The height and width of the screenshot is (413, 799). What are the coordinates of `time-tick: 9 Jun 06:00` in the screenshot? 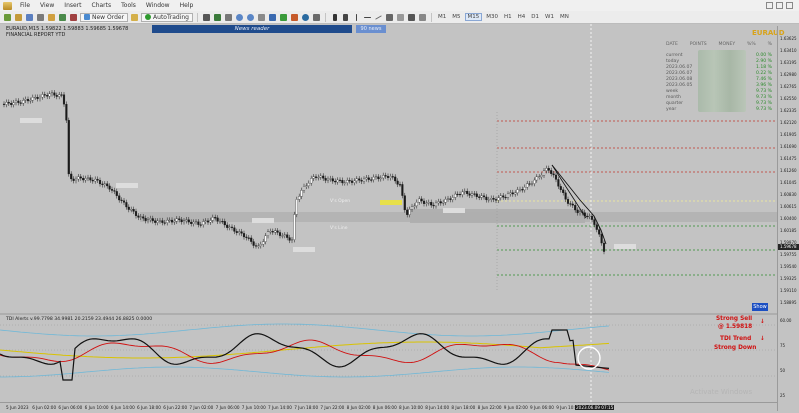 It's located at (542, 407).